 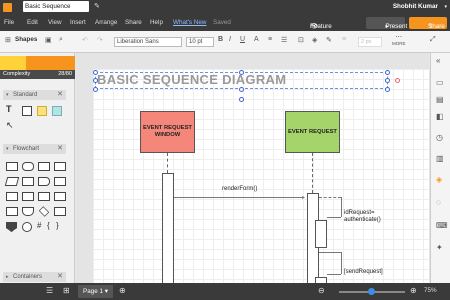 I want to click on shapes-label: Shapes, so click(x=26, y=39).